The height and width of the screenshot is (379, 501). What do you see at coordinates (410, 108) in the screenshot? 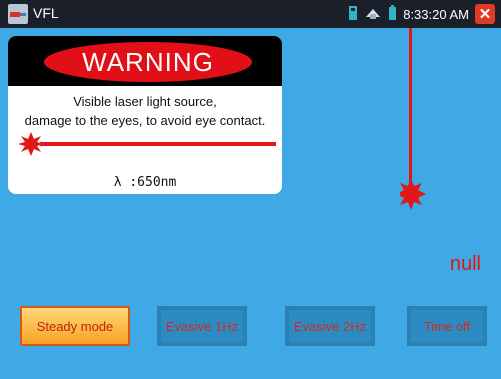
I see `beam-line` at bounding box center [410, 108].